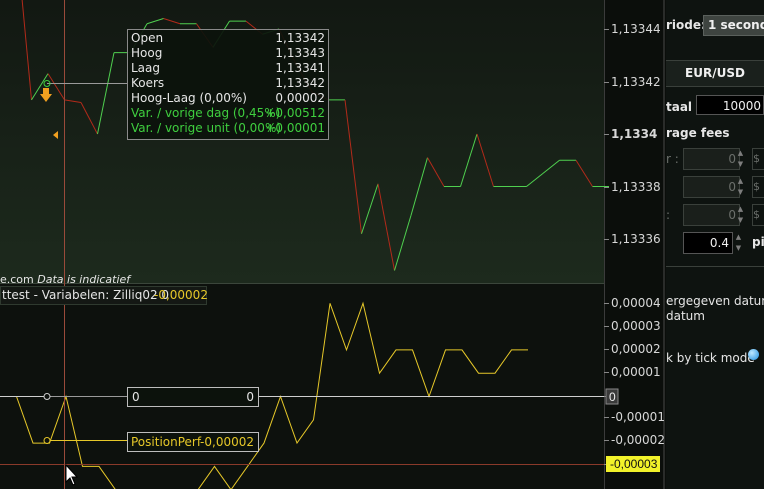 The width and height of the screenshot is (764, 489). What do you see at coordinates (228, 53) in the screenshot?
I see `tooltip-row: Hoog 1,13343` at bounding box center [228, 53].